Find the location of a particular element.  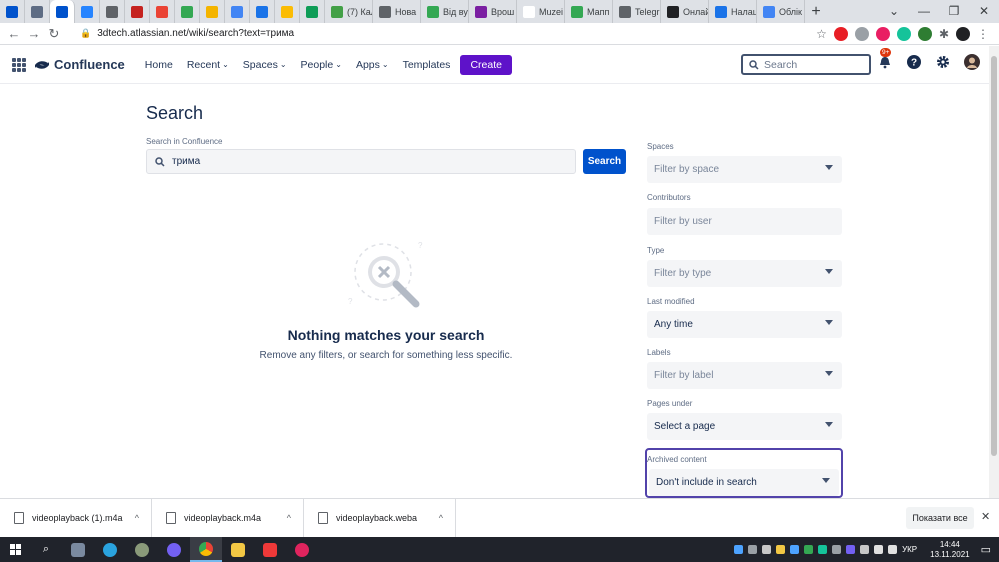

chrome-menu-icon: ⋮ is located at coordinates (983, 34).